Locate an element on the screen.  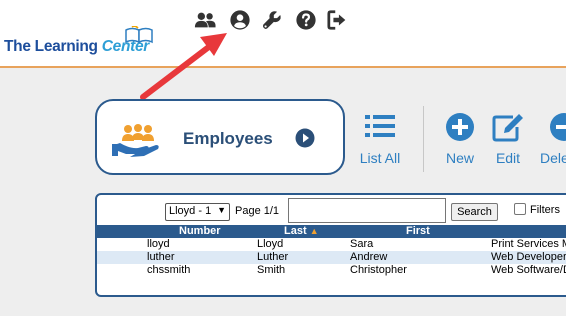
edit-icon is located at coordinates (507, 128).